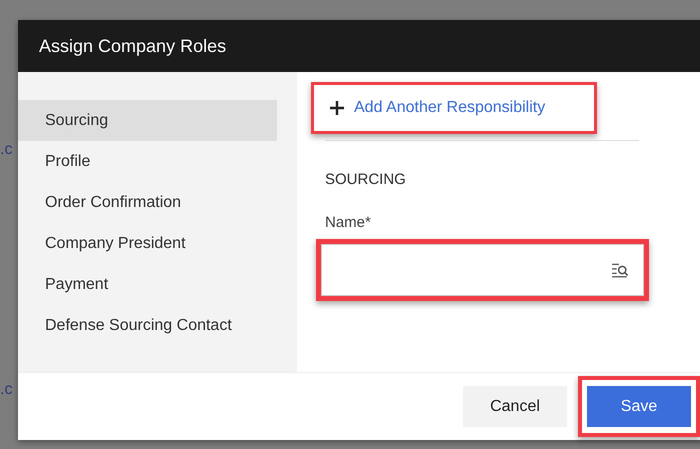 The width and height of the screenshot is (700, 449). I want to click on sidebar-item: Order Confirmation, so click(147, 202).